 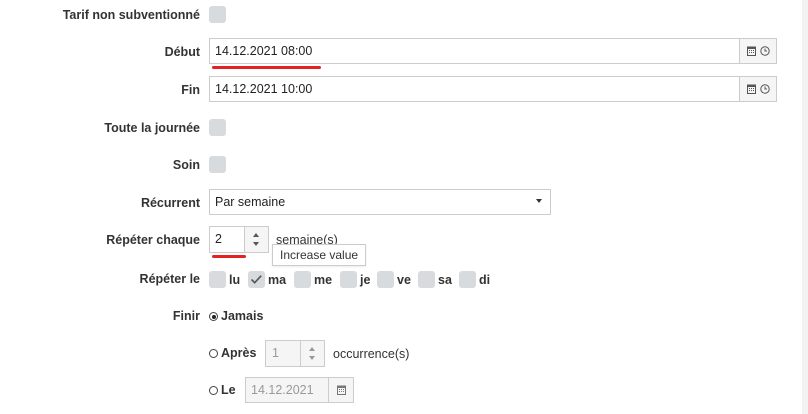 What do you see at coordinates (264, 89) in the screenshot?
I see `fin-value: 14.12.2021 10:00` at bounding box center [264, 89].